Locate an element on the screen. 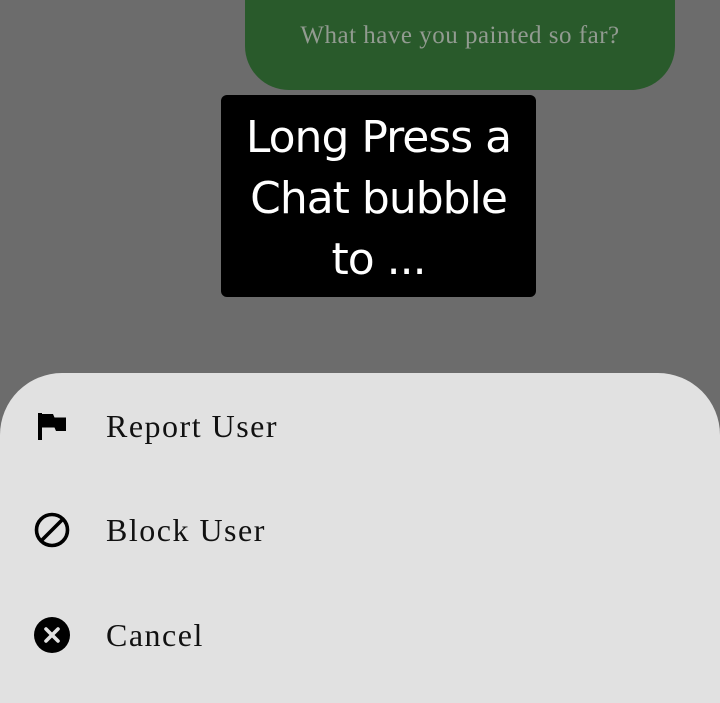 The height and width of the screenshot is (703, 720). block-icon is located at coordinates (52, 530).